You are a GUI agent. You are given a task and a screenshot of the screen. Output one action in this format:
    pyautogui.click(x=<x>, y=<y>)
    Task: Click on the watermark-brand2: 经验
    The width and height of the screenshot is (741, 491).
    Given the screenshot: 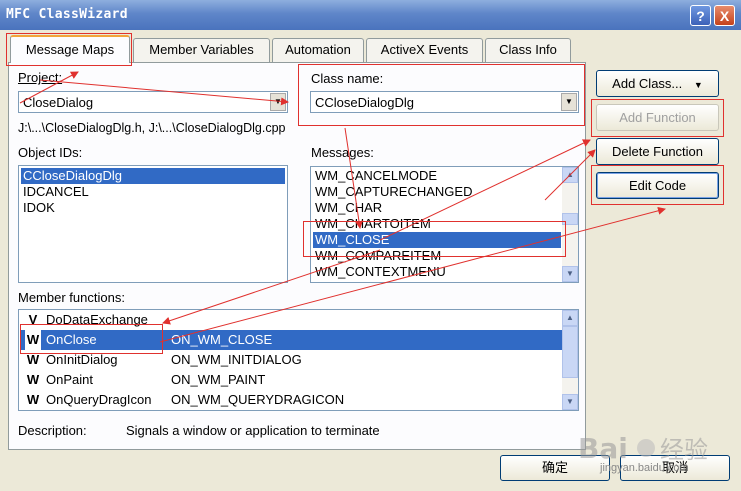 What is the action you would take?
    pyautogui.click(x=684, y=450)
    